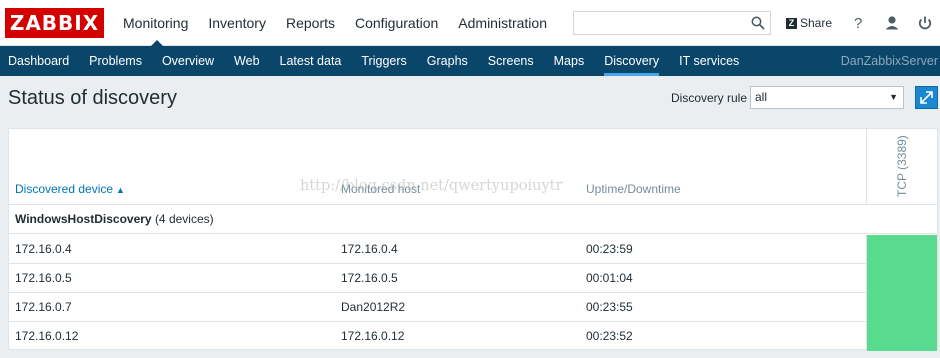  I want to click on subnav-it-services: IT services, so click(709, 61).